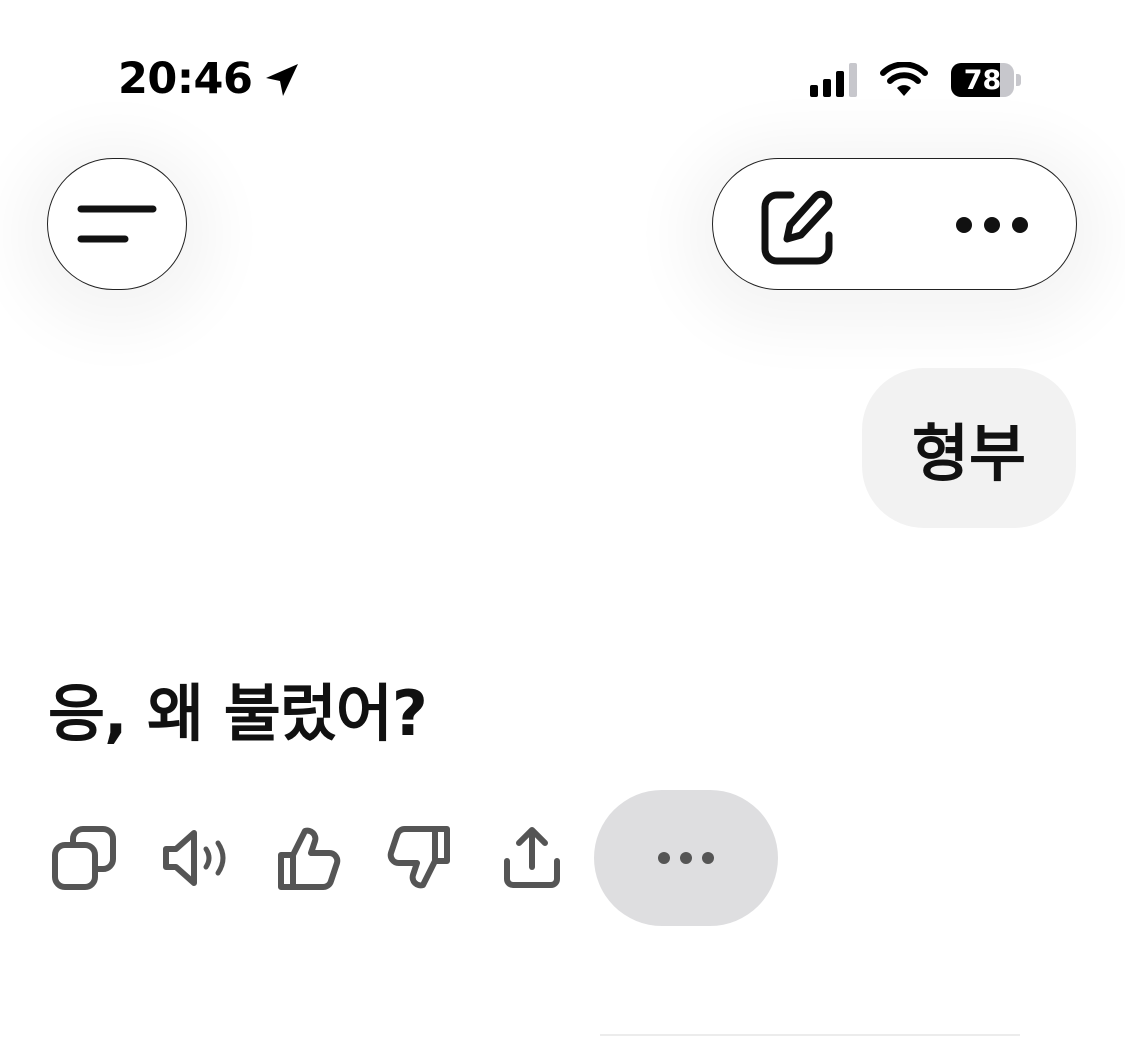  I want to click on share-button, so click(532, 858).